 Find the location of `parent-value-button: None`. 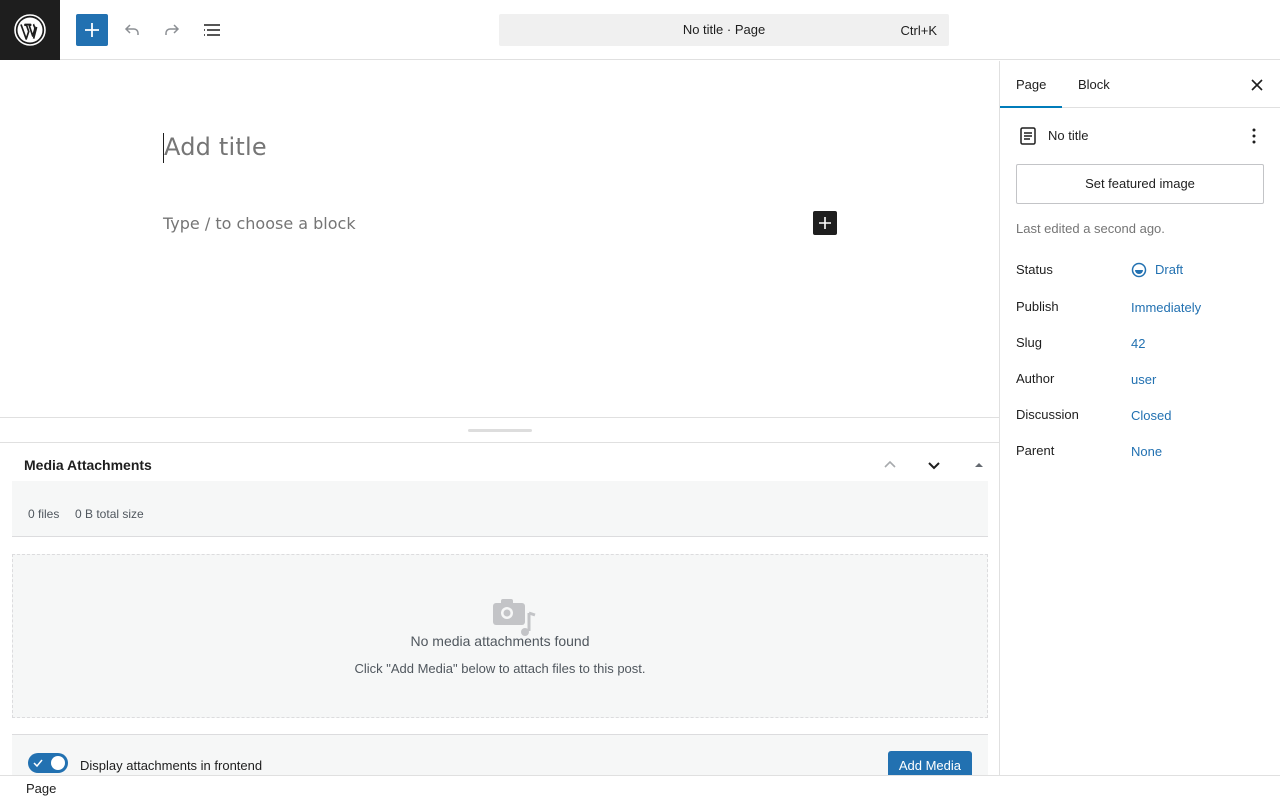

parent-value-button: None is located at coordinates (1146, 451).